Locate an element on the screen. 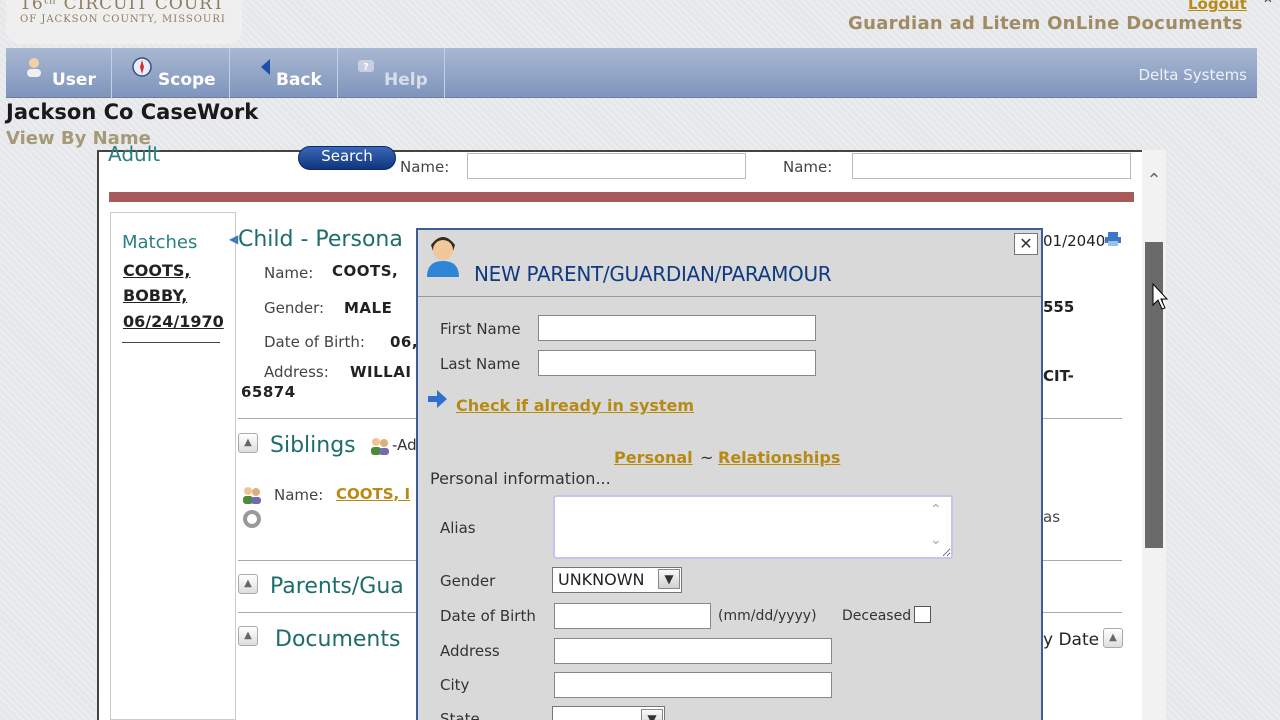 The height and width of the screenshot is (720, 1280). matches-divider is located at coordinates (171, 342).